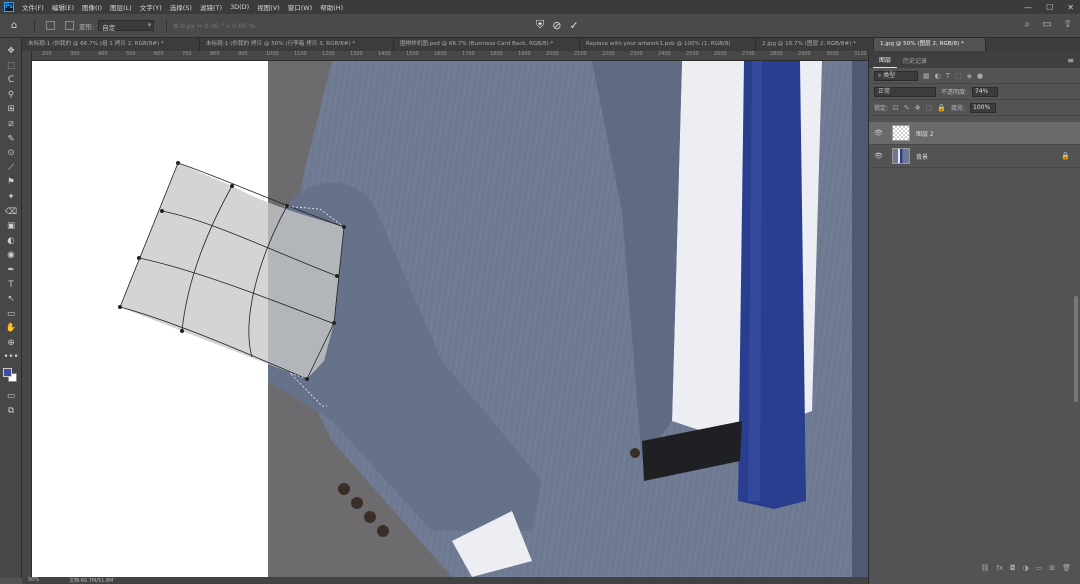 This screenshot has width=1080, height=584. I want to click on tab-history: 历史记录, so click(915, 62).